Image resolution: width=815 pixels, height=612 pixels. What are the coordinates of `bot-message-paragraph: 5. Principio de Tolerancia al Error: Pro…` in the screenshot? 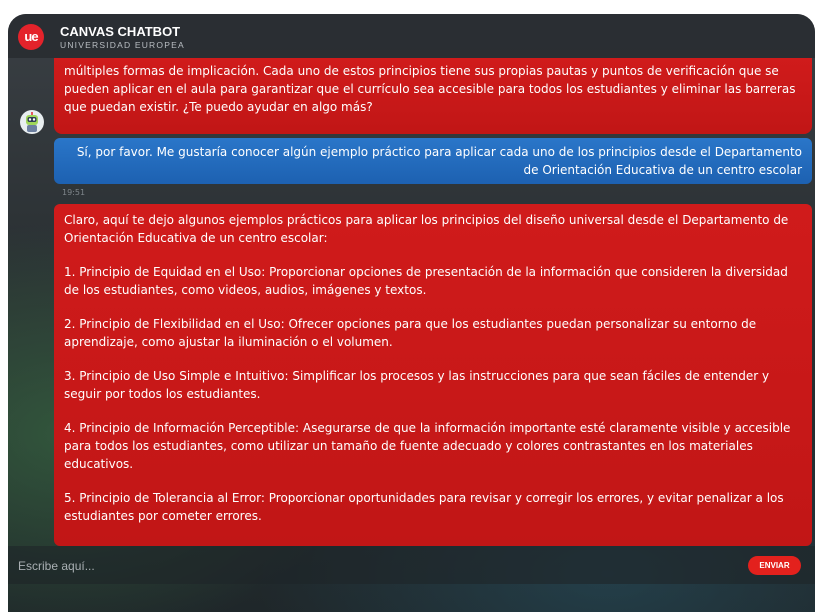 It's located at (424, 507).